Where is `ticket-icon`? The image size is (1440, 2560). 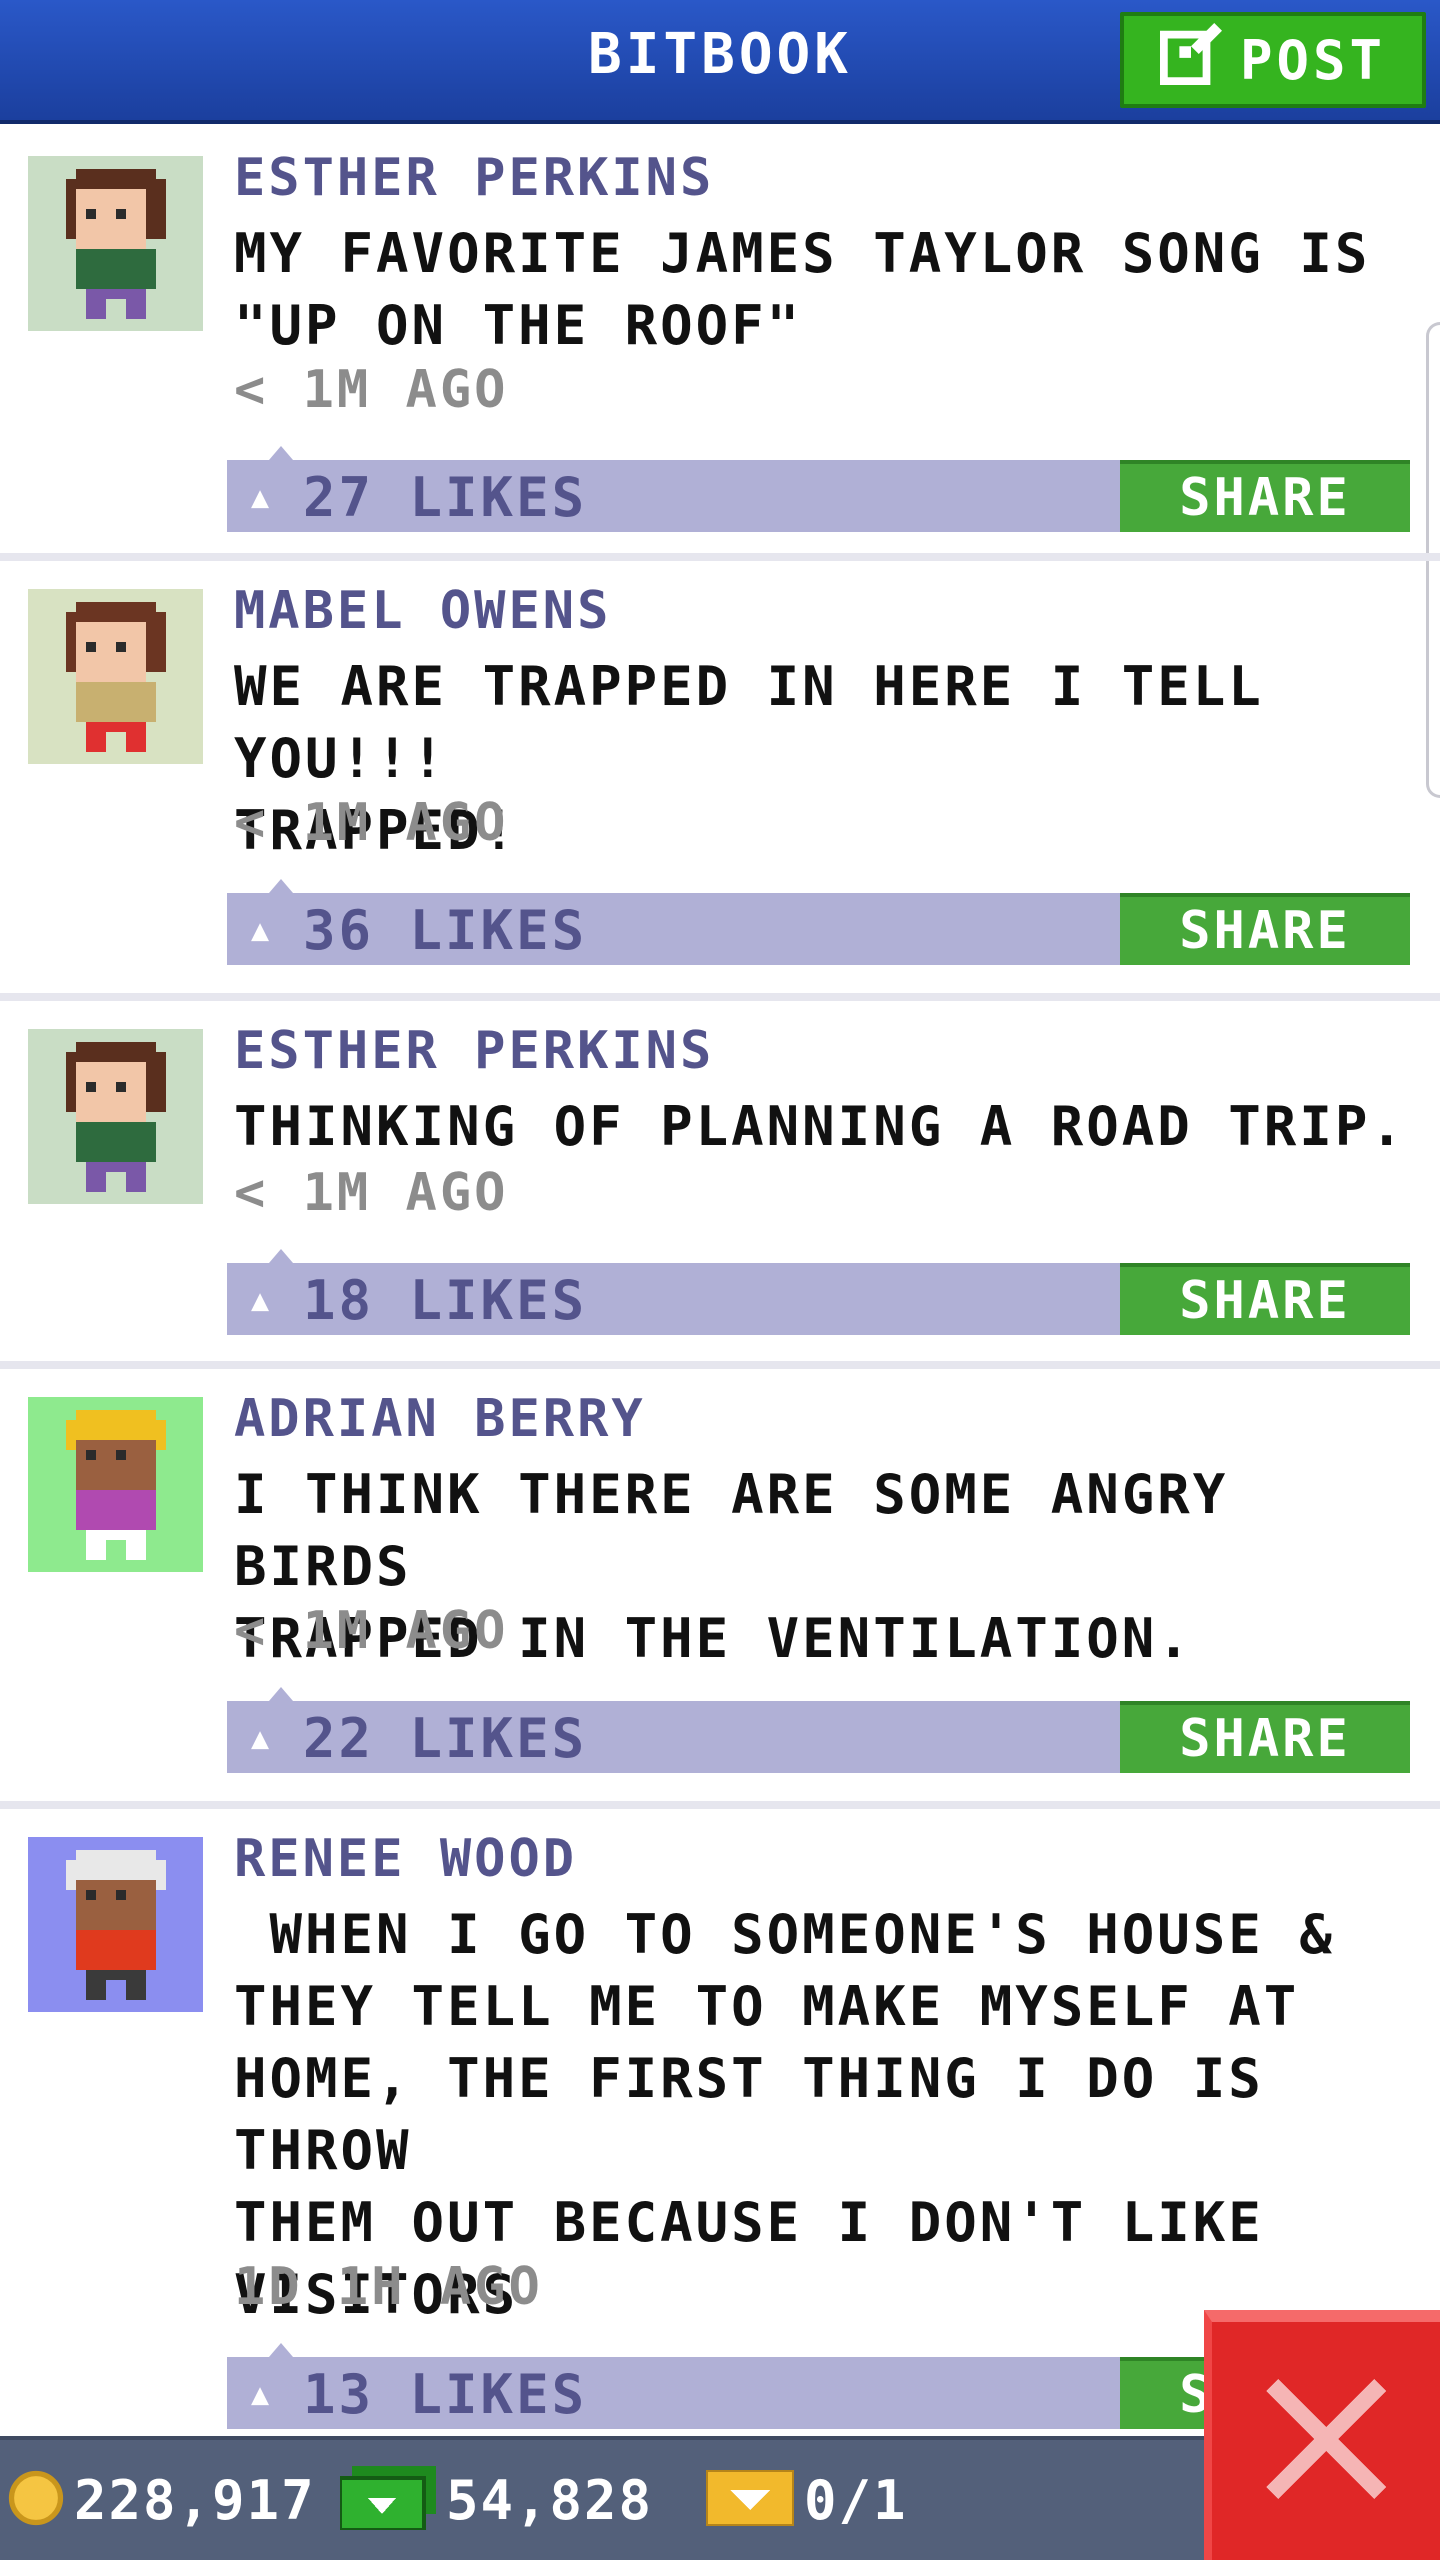
ticket-icon is located at coordinates (750, 2499).